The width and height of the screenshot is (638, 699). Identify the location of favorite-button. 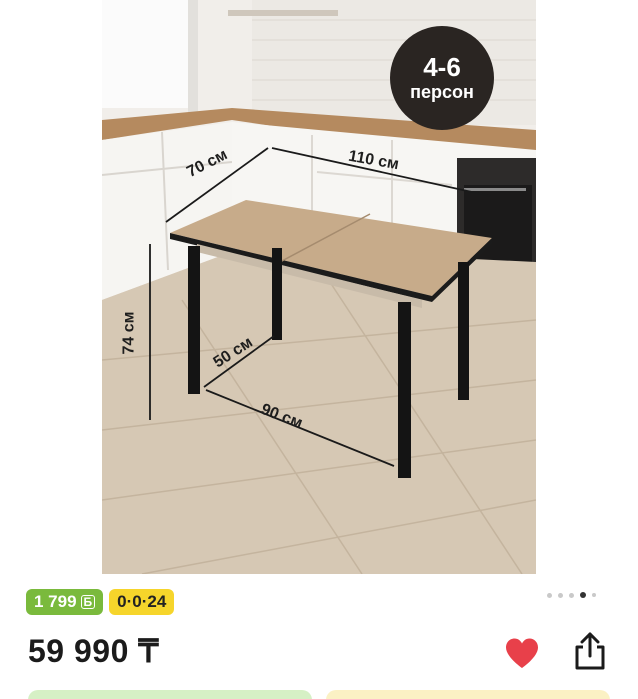
(522, 653).